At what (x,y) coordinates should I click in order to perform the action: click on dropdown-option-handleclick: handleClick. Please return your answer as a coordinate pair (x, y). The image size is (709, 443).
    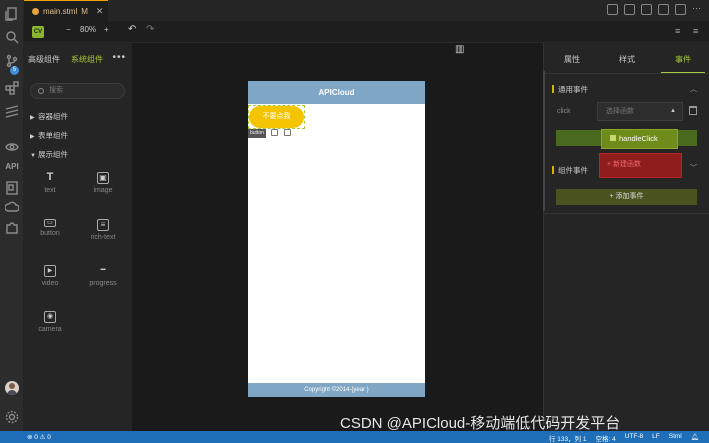
    Looking at the image, I should click on (639, 139).